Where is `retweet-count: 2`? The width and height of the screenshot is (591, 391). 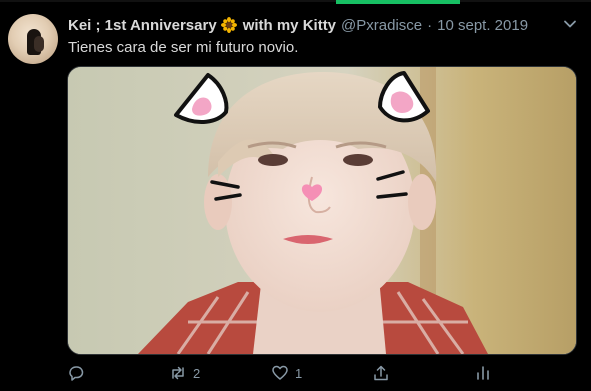 retweet-count: 2 is located at coordinates (197, 373).